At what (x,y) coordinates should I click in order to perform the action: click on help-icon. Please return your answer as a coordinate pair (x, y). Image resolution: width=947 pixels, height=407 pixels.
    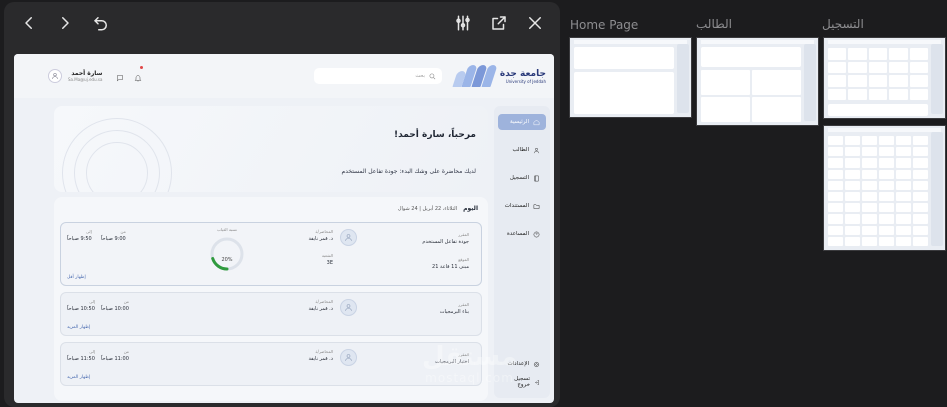
    Looking at the image, I should click on (536, 234).